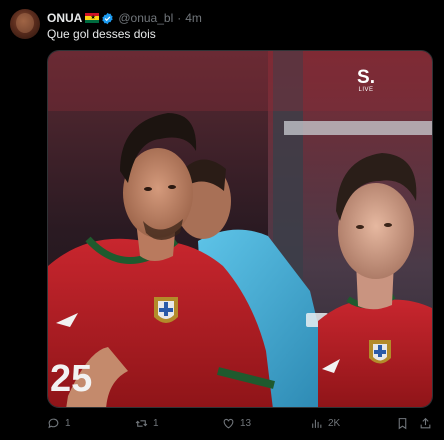 Image resolution: width=444 pixels, height=440 pixels. What do you see at coordinates (101, 34) in the screenshot?
I see `tweet-text: Que gol desses dois` at bounding box center [101, 34].